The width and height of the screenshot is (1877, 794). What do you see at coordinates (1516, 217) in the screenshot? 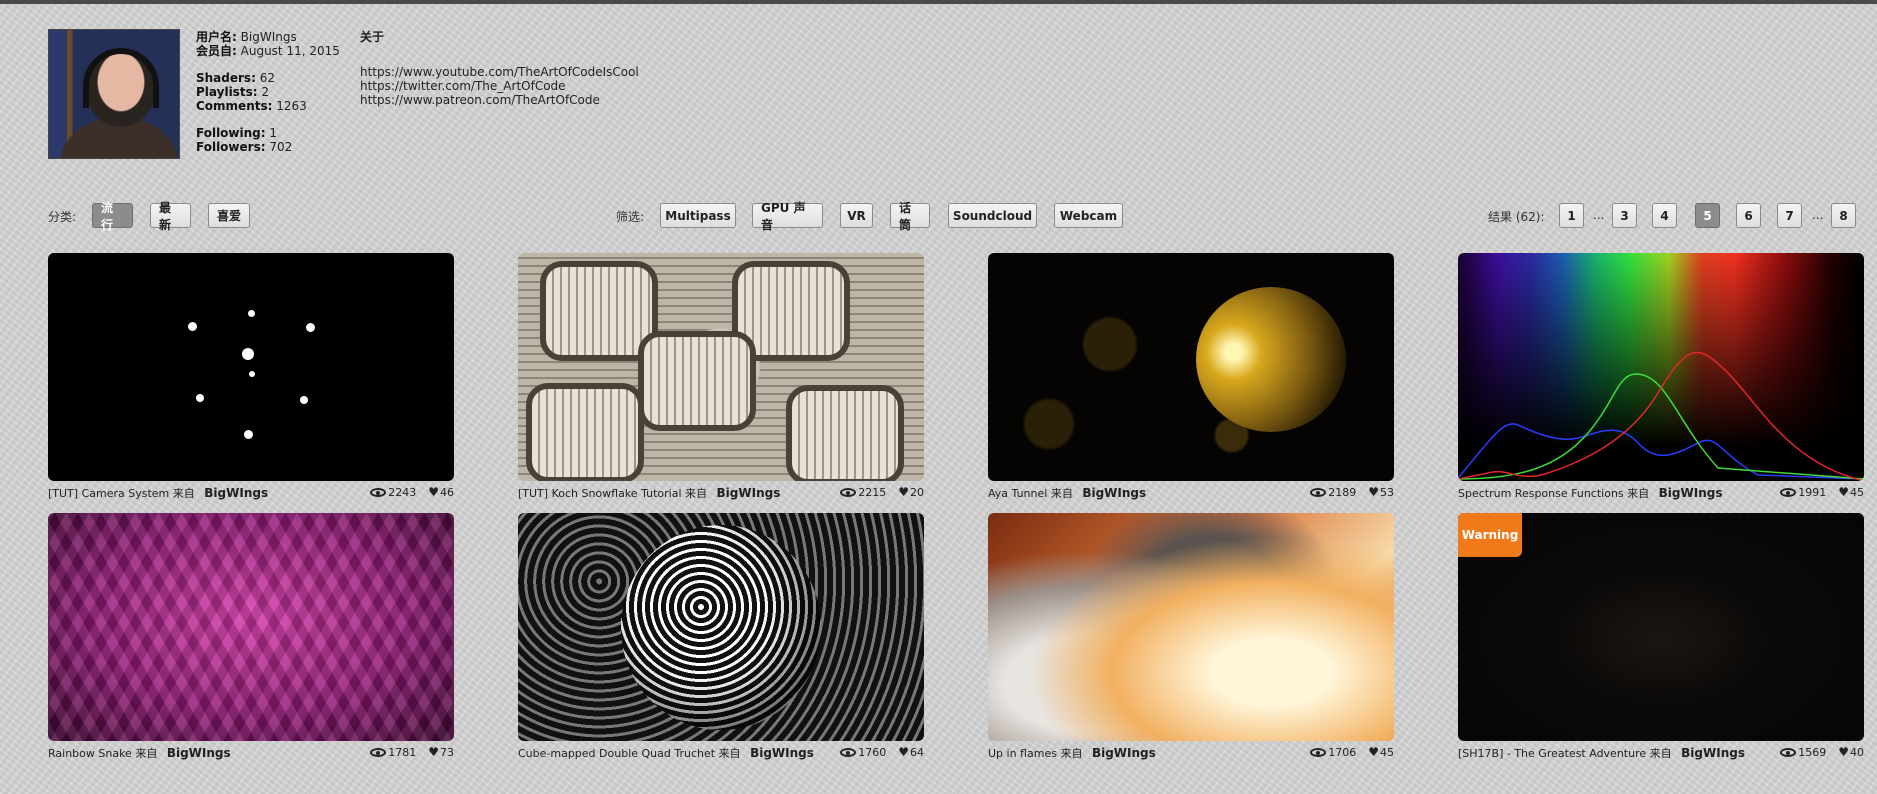
I see `results-label: 结果 (62):` at bounding box center [1516, 217].